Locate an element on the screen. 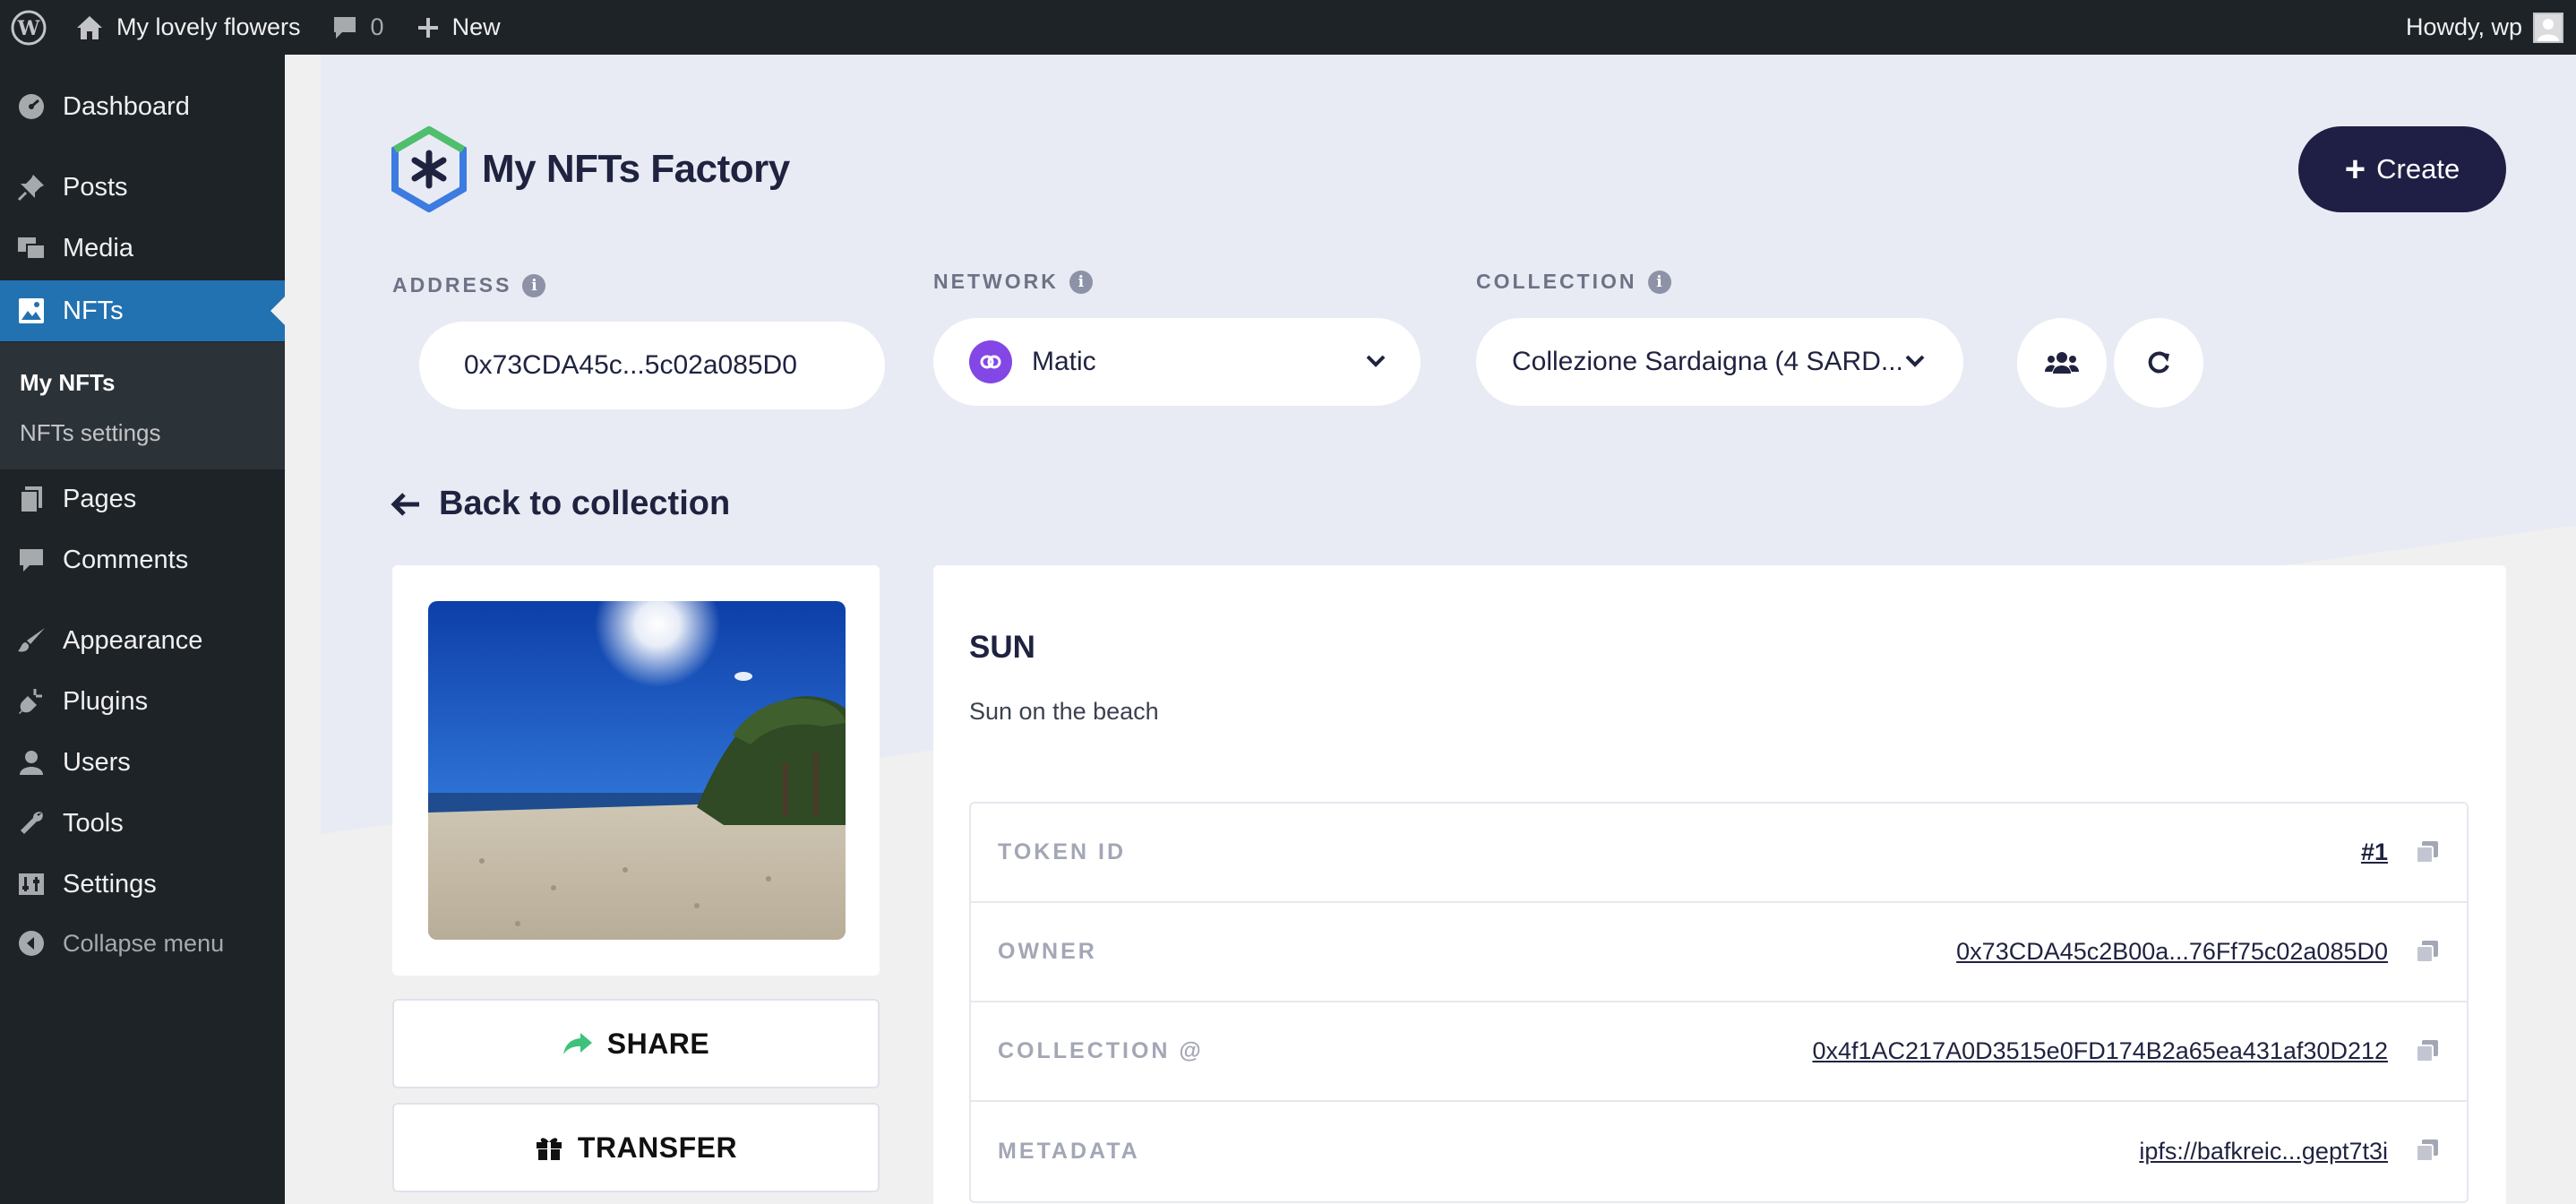 The height and width of the screenshot is (1204, 2576). sidebar-item-posts: Posts is located at coordinates (142, 187).